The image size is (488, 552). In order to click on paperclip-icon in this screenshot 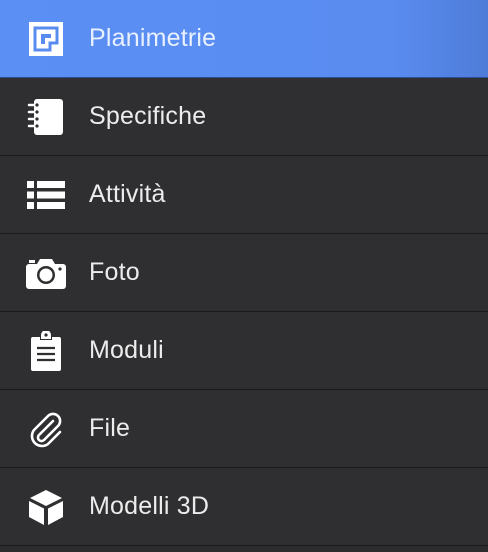, I will do `click(46, 429)`.